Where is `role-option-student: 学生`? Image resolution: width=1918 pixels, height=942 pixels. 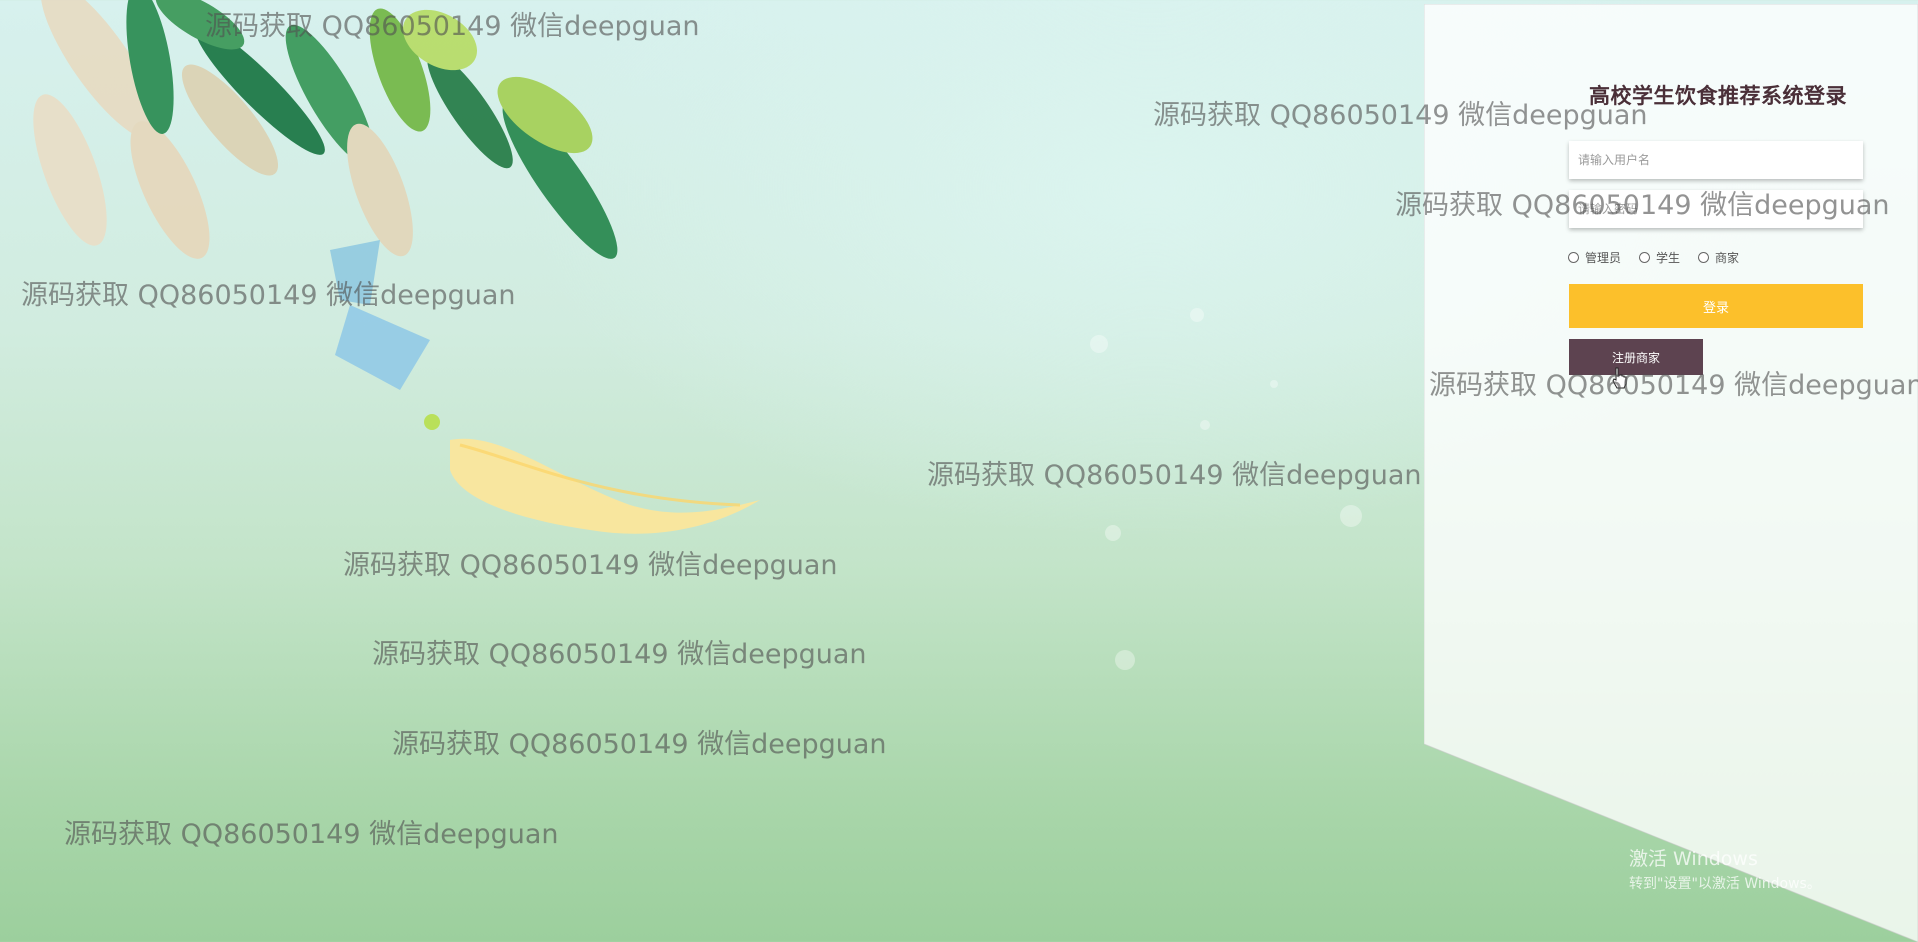 role-option-student: 学生 is located at coordinates (1659, 257).